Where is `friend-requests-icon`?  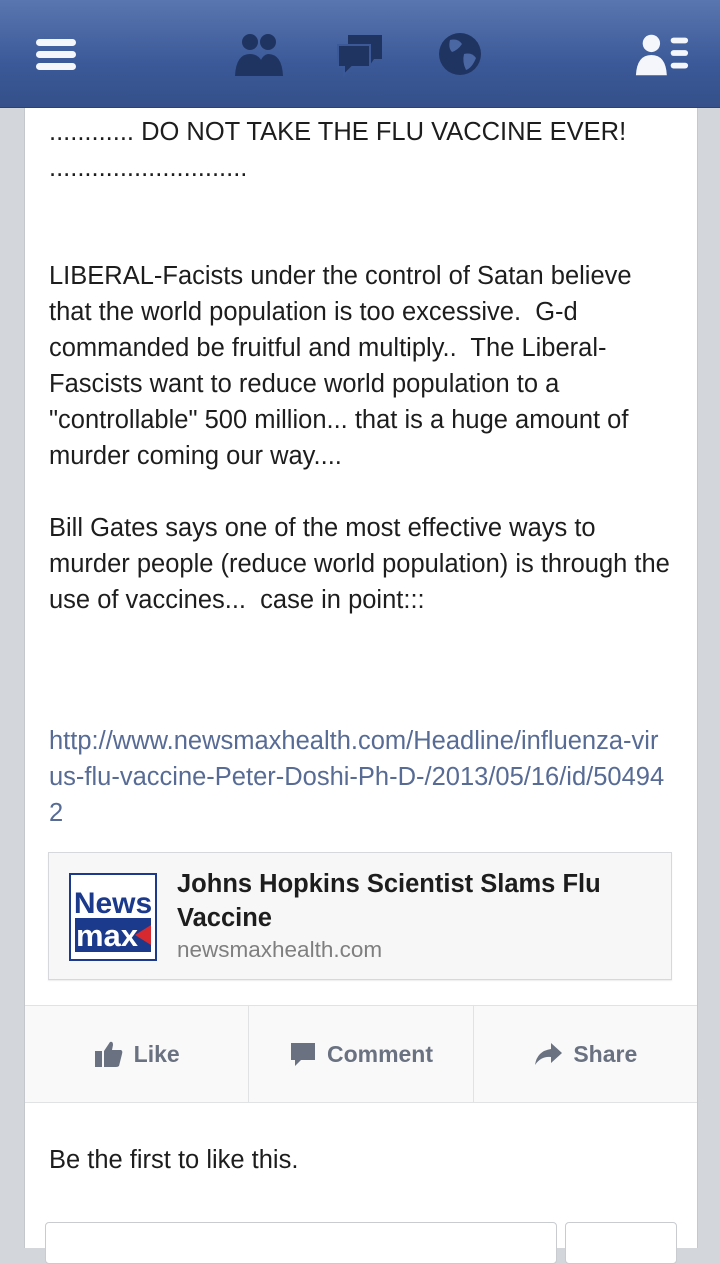
friend-requests-icon is located at coordinates (662, 54).